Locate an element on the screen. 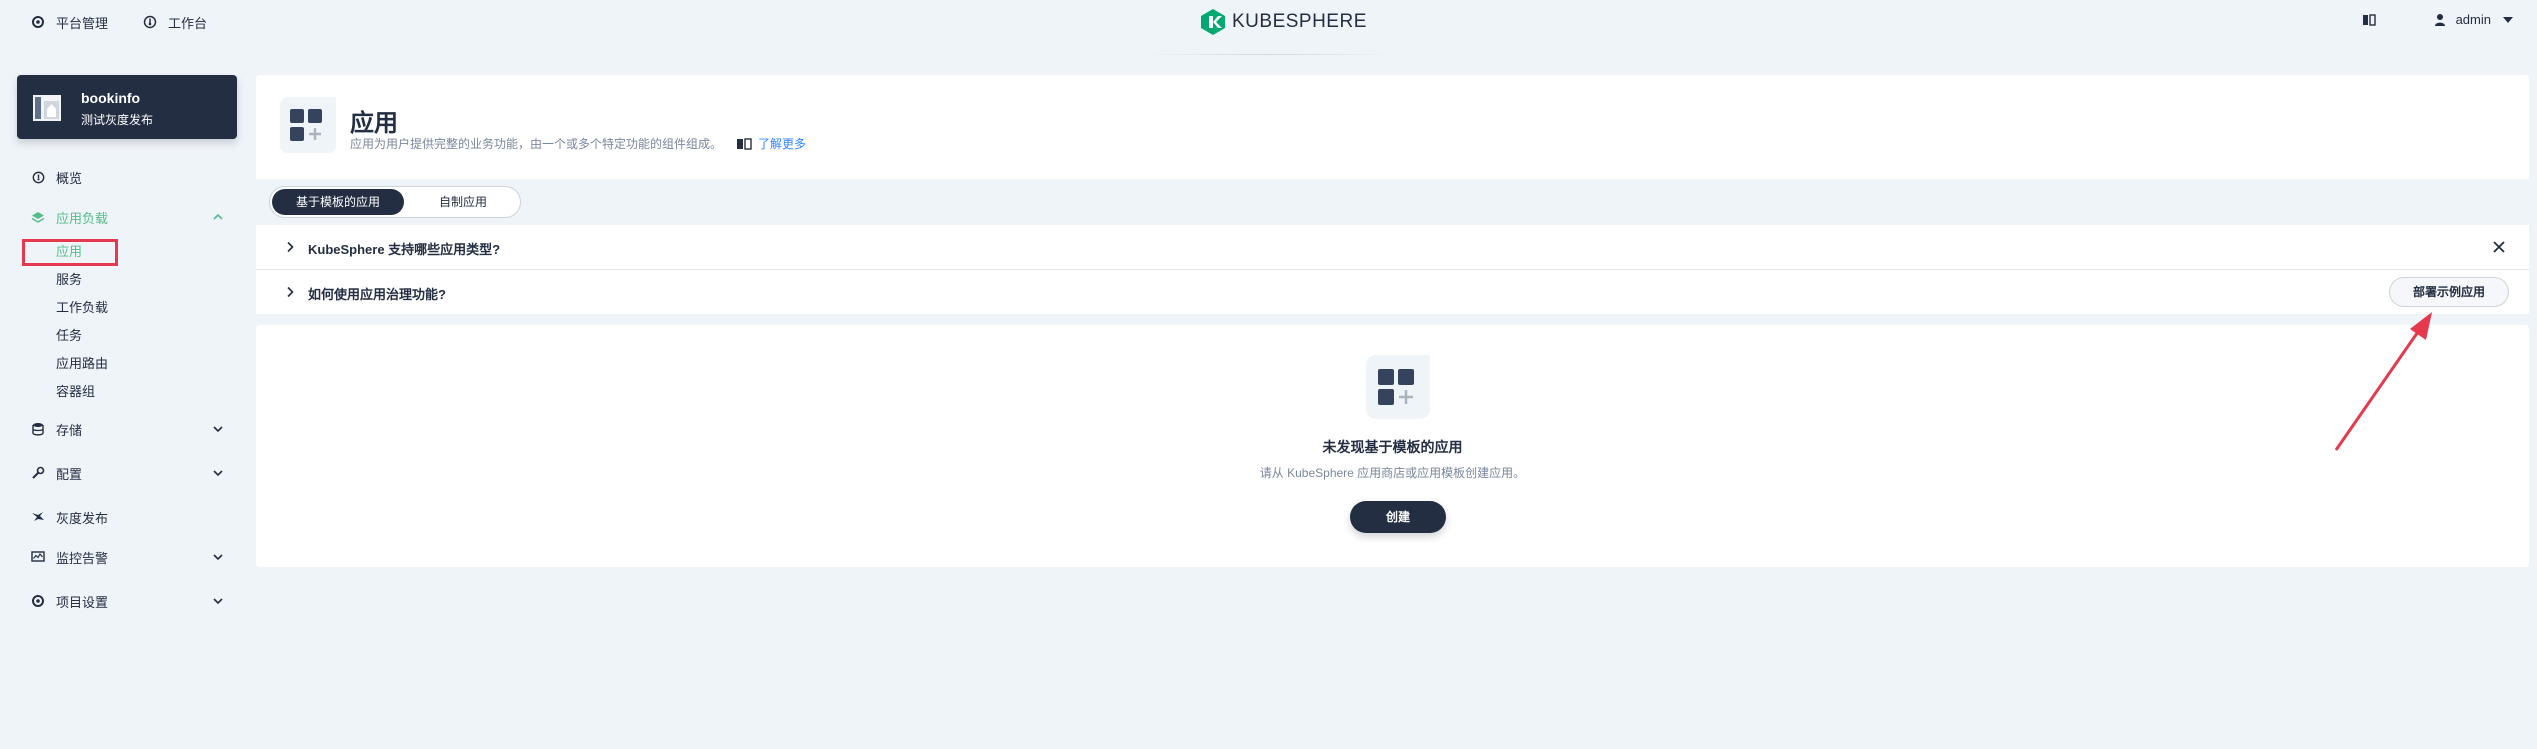 This screenshot has height=749, width=2537. close-icon is located at coordinates (2499, 247).